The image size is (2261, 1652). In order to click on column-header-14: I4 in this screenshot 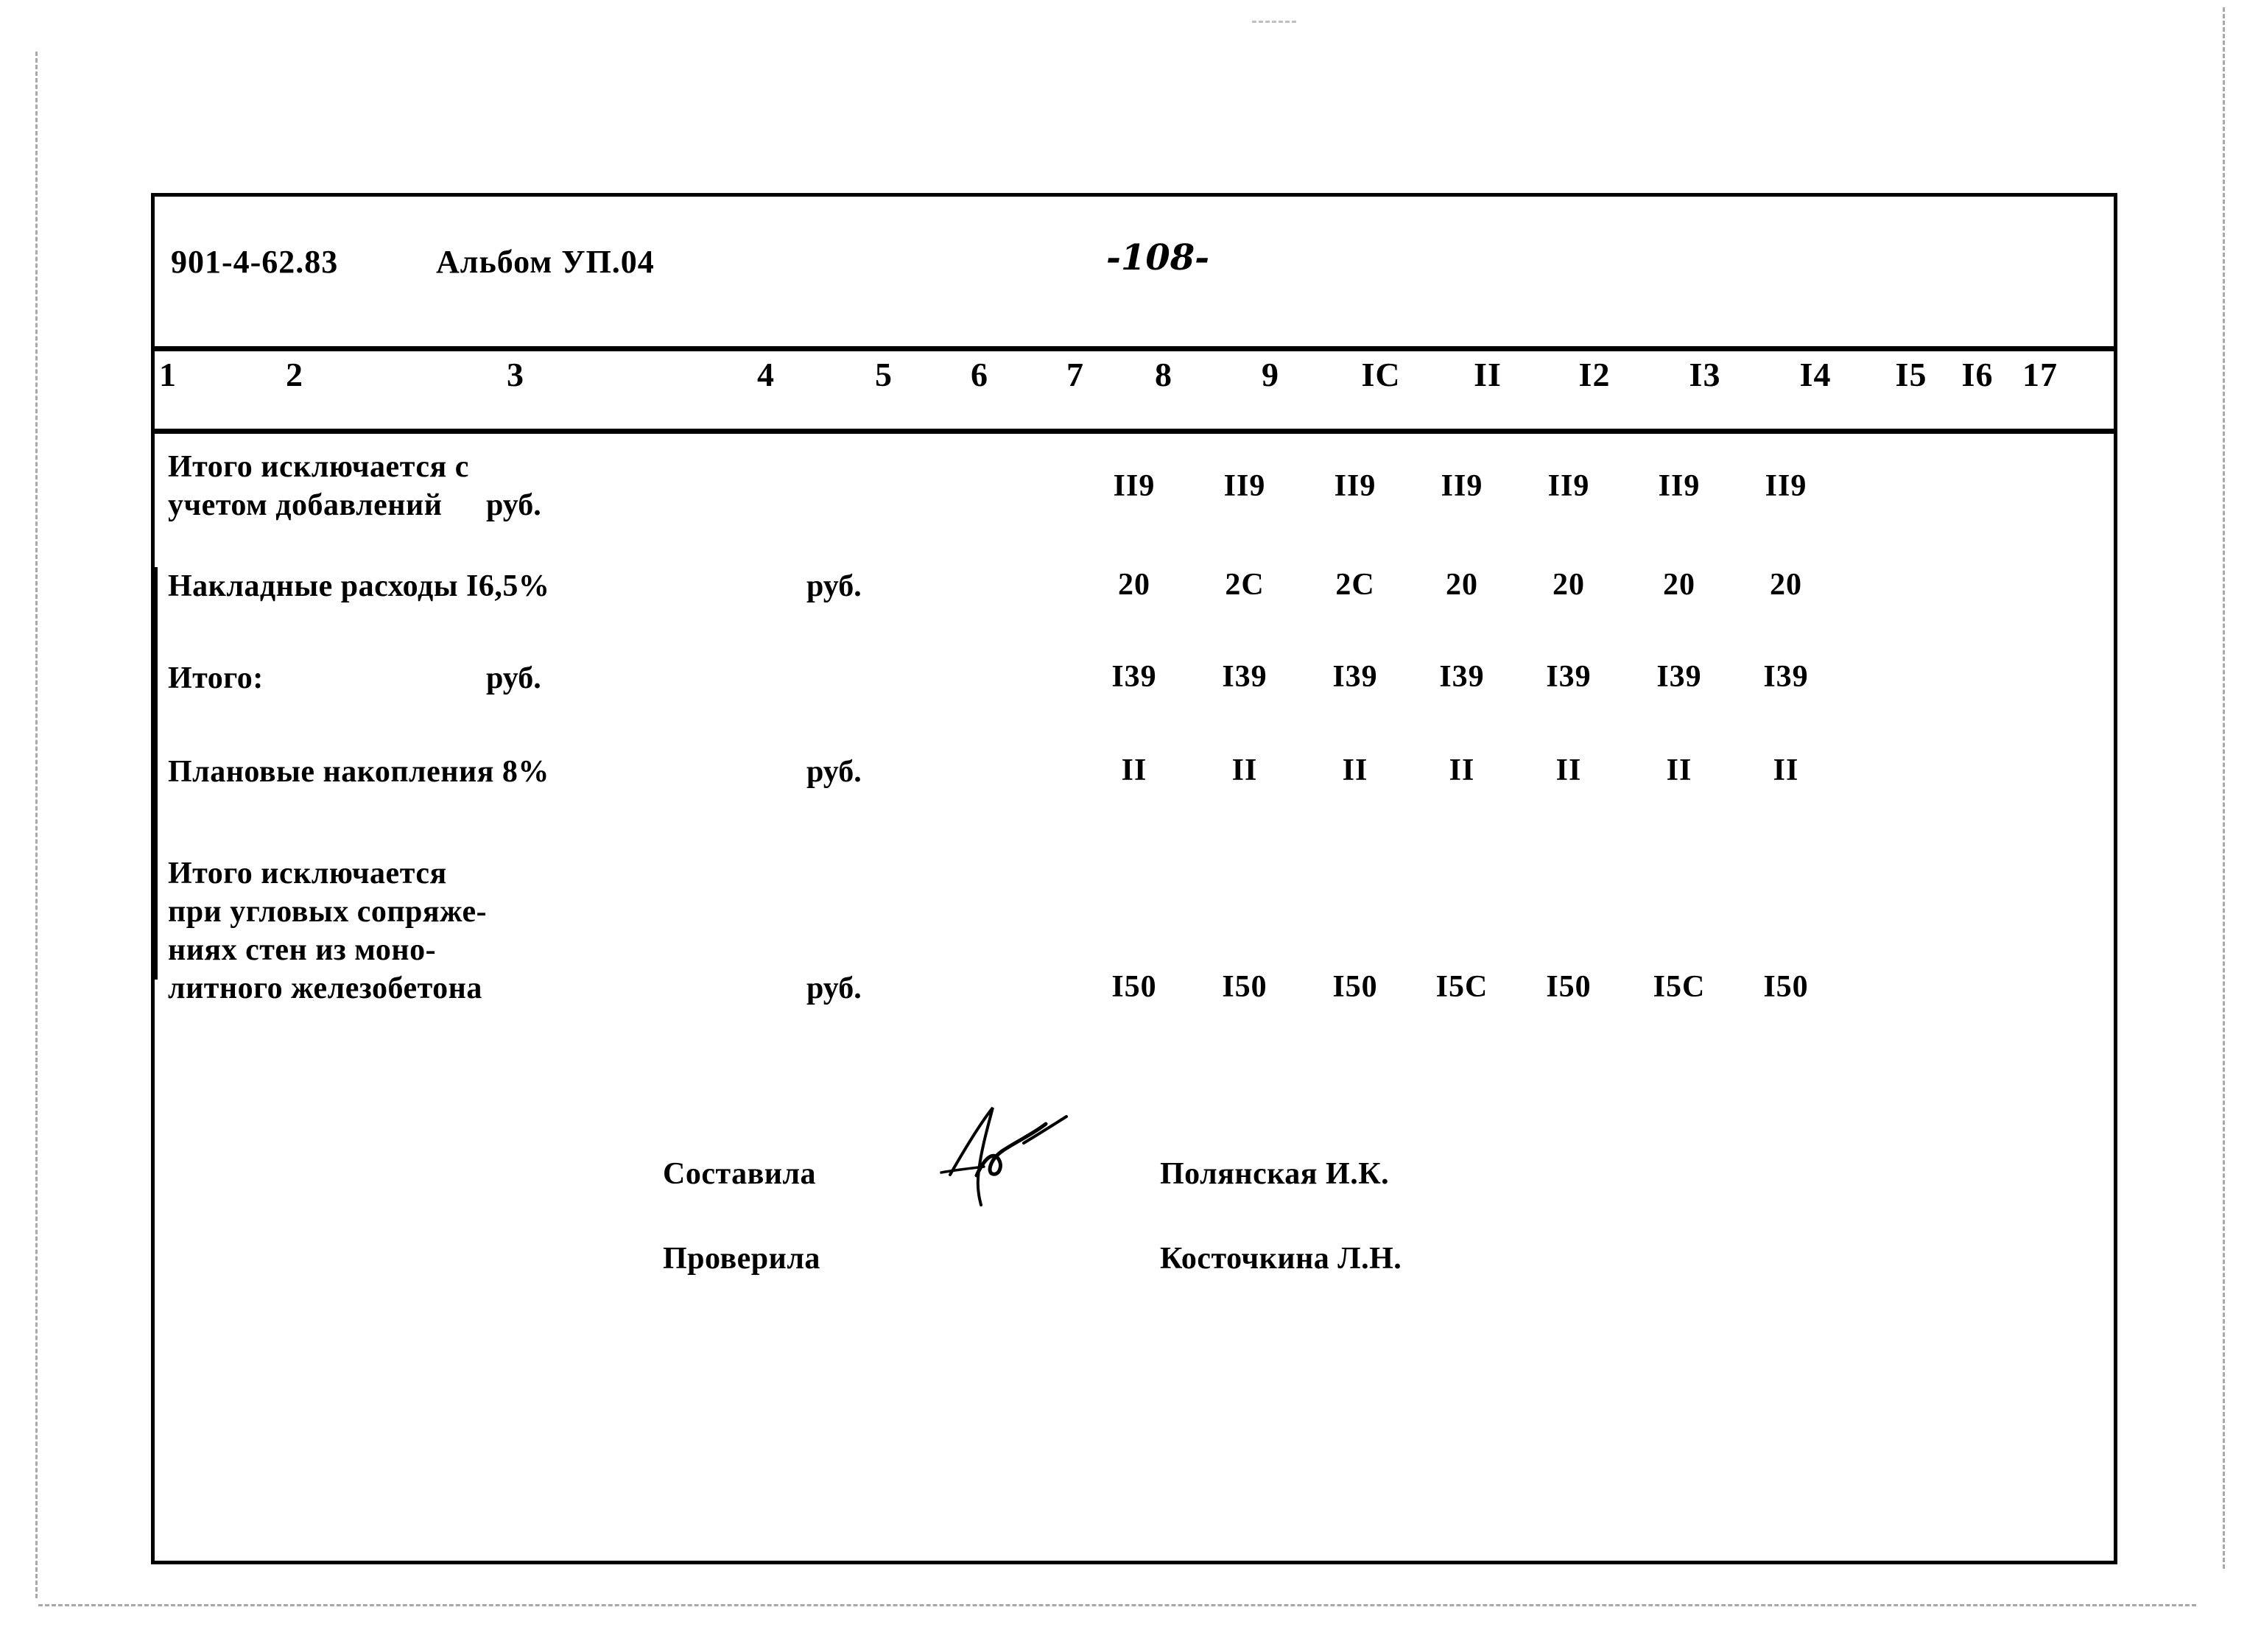, I will do `click(1815, 374)`.